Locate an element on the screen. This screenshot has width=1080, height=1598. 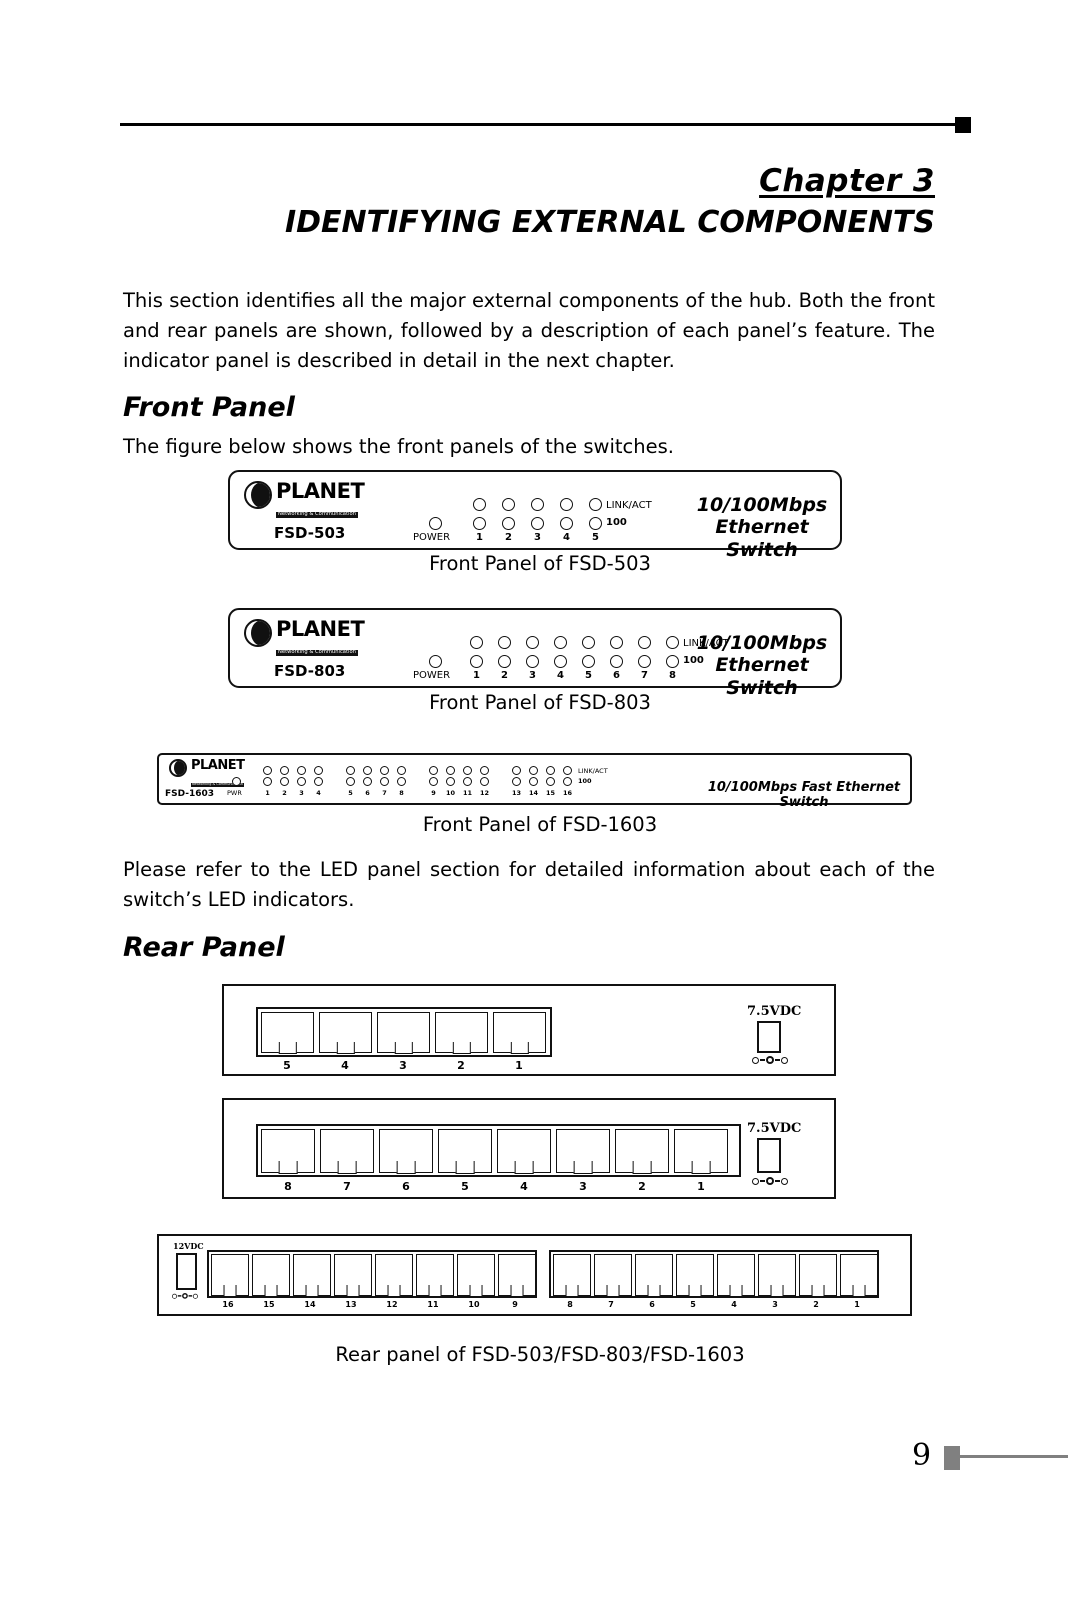
chapter-title: IDENTIFYING EXTERNAL COMPONENTS is located at coordinates (609, 222).